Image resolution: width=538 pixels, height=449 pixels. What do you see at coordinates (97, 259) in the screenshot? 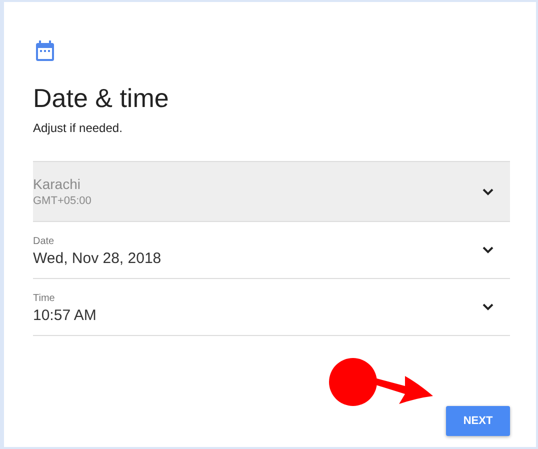
I see `field-value: Wed, Nov 28, 2018` at bounding box center [97, 259].